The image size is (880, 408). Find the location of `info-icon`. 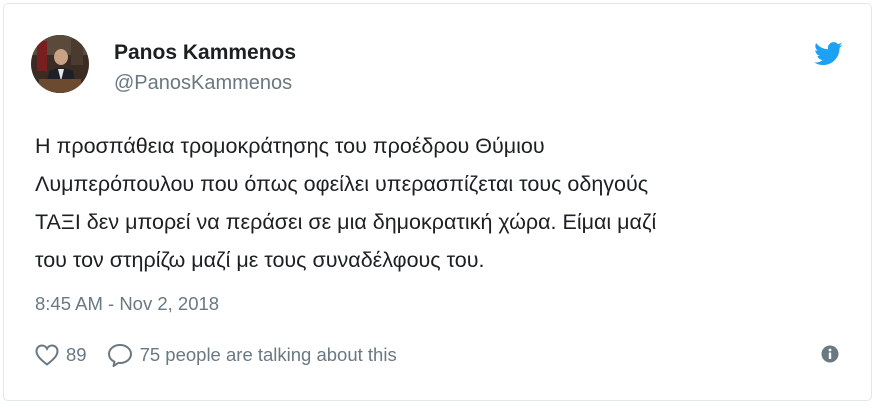

info-icon is located at coordinates (830, 354).